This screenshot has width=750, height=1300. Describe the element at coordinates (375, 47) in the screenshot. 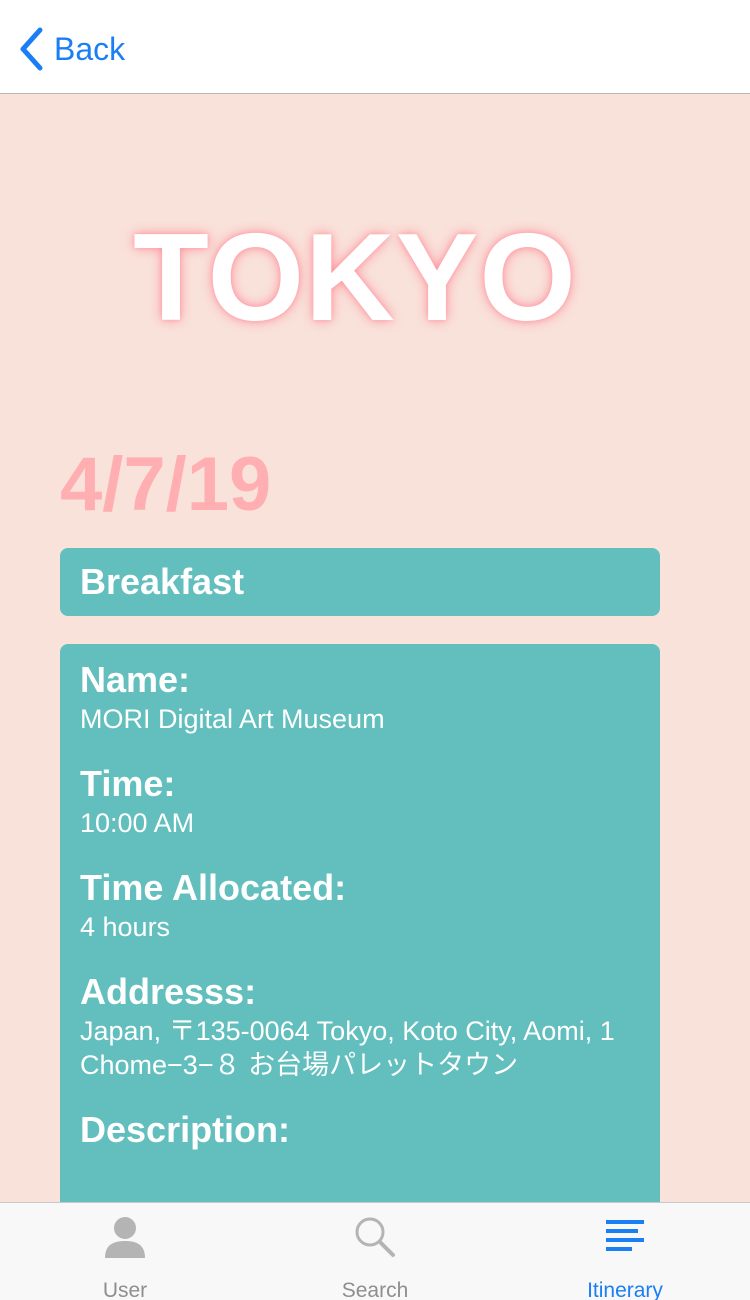

I see `top-navigation-bar: Back` at that location.